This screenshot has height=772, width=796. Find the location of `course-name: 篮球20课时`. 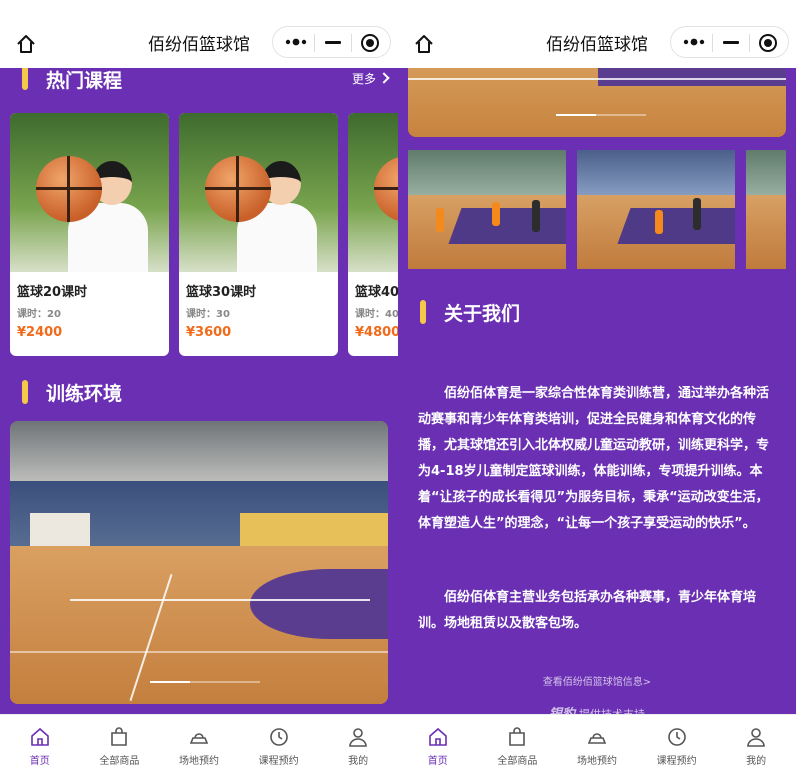

course-name: 篮球20课时 is located at coordinates (52, 292).